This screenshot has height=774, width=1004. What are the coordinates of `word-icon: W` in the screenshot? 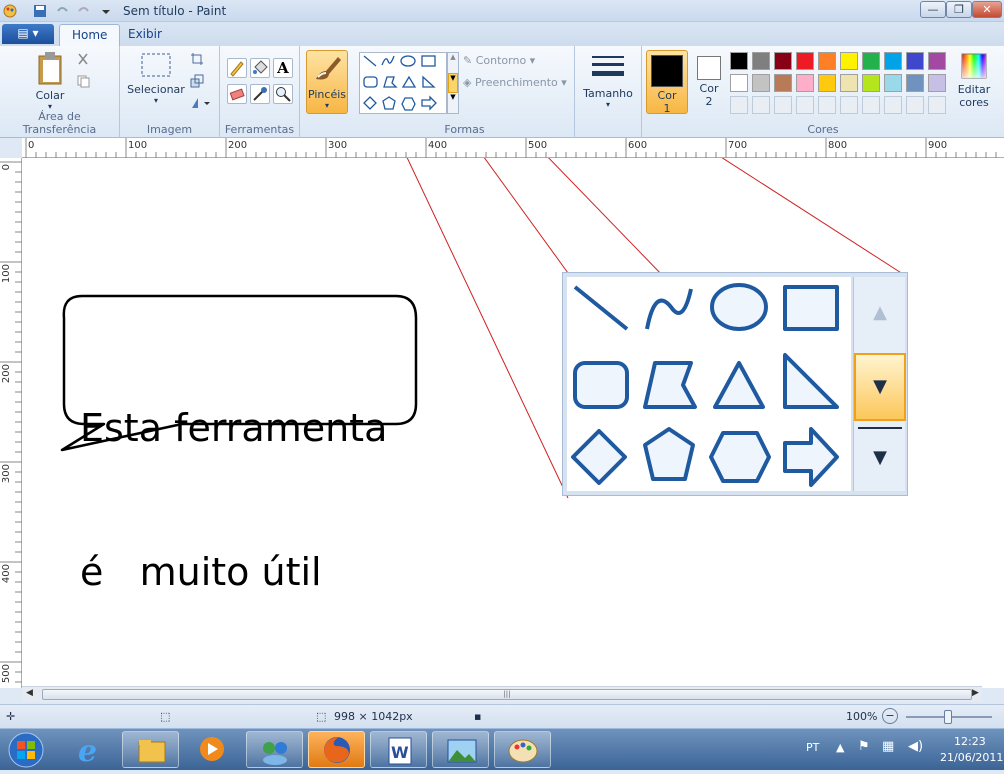 It's located at (398, 749).